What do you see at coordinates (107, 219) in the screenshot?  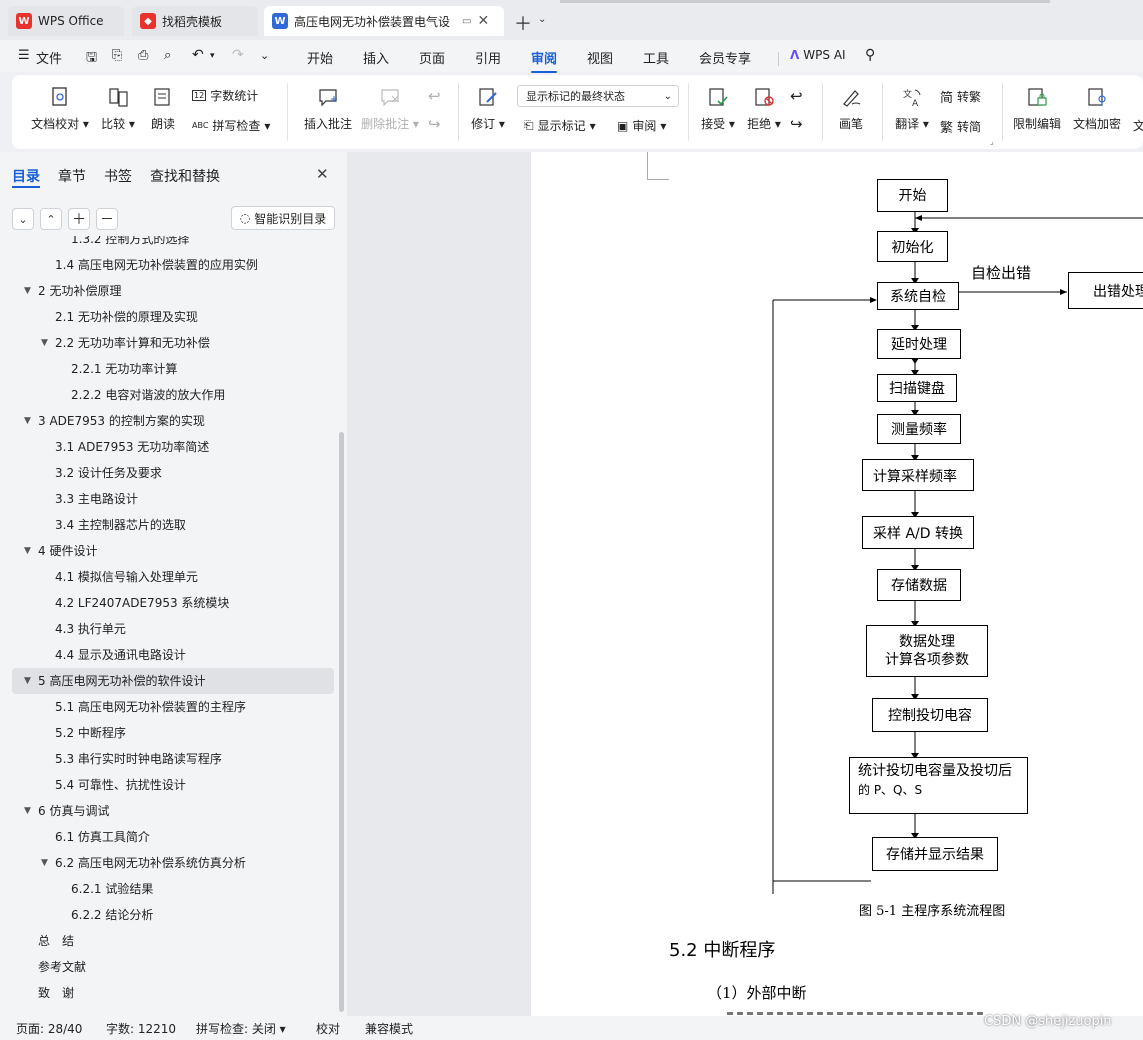 I see `remove-heading-button: －` at bounding box center [107, 219].